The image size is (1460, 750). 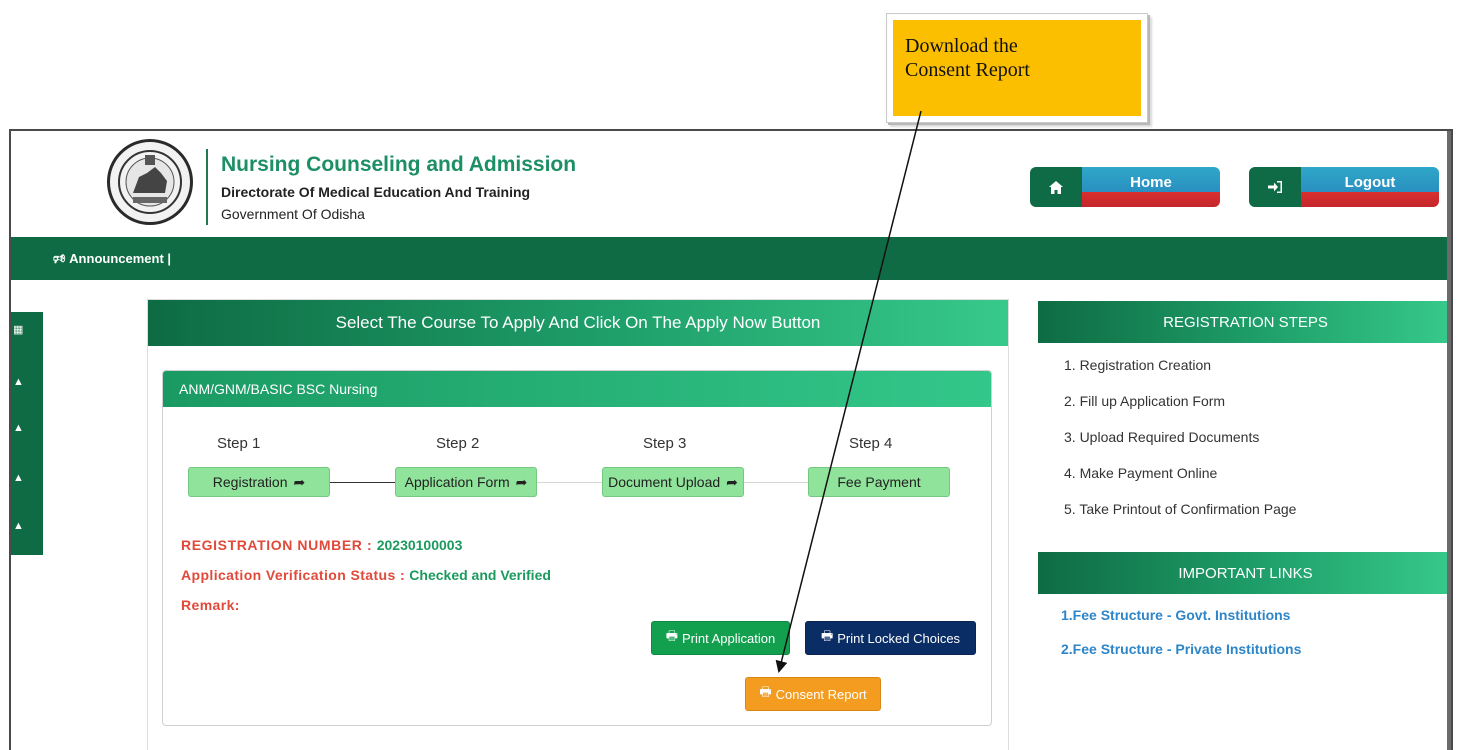 What do you see at coordinates (457, 482) in the screenshot?
I see `step-application-form-label: Application Form` at bounding box center [457, 482].